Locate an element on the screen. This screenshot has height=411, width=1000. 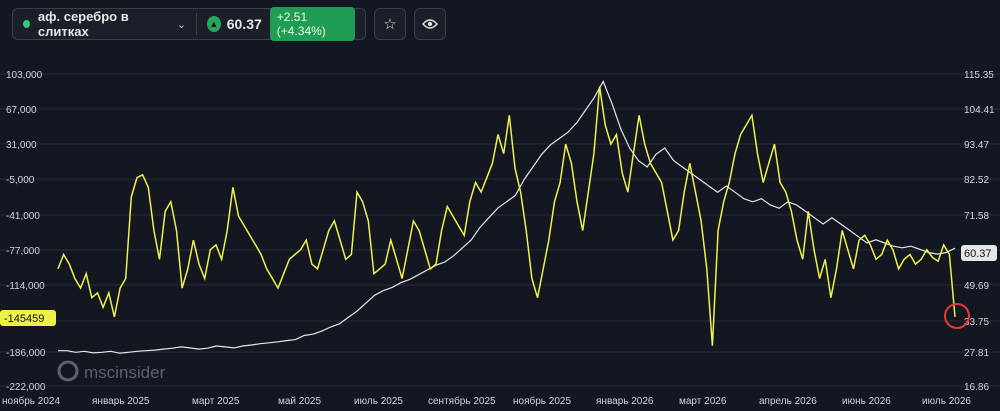
x-tick-label: июль 2025 is located at coordinates (378, 401).